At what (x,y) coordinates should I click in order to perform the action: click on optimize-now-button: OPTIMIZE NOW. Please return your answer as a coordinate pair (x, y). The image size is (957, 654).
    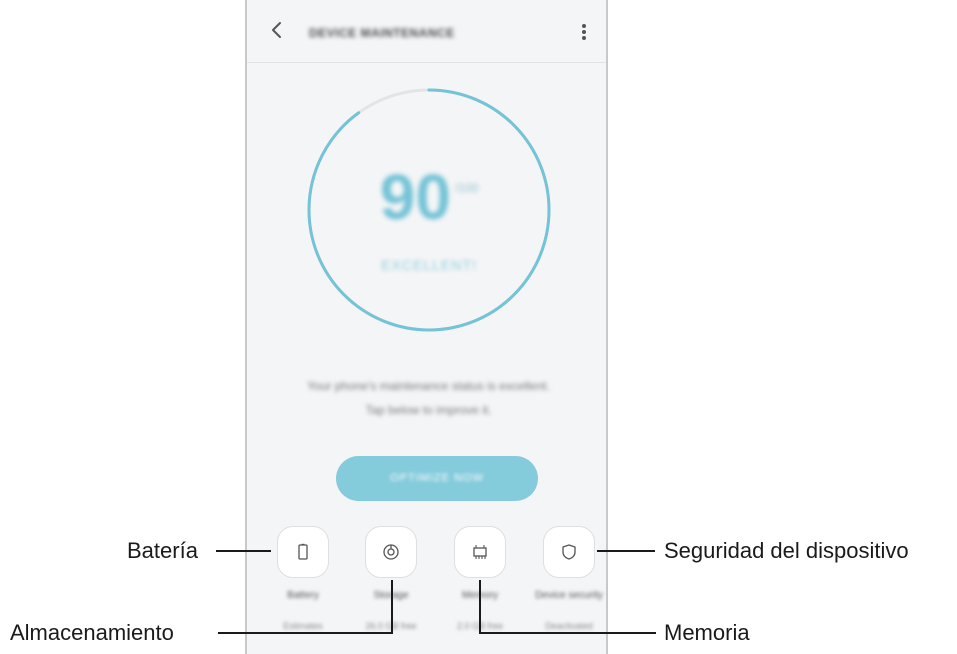
    Looking at the image, I should click on (437, 478).